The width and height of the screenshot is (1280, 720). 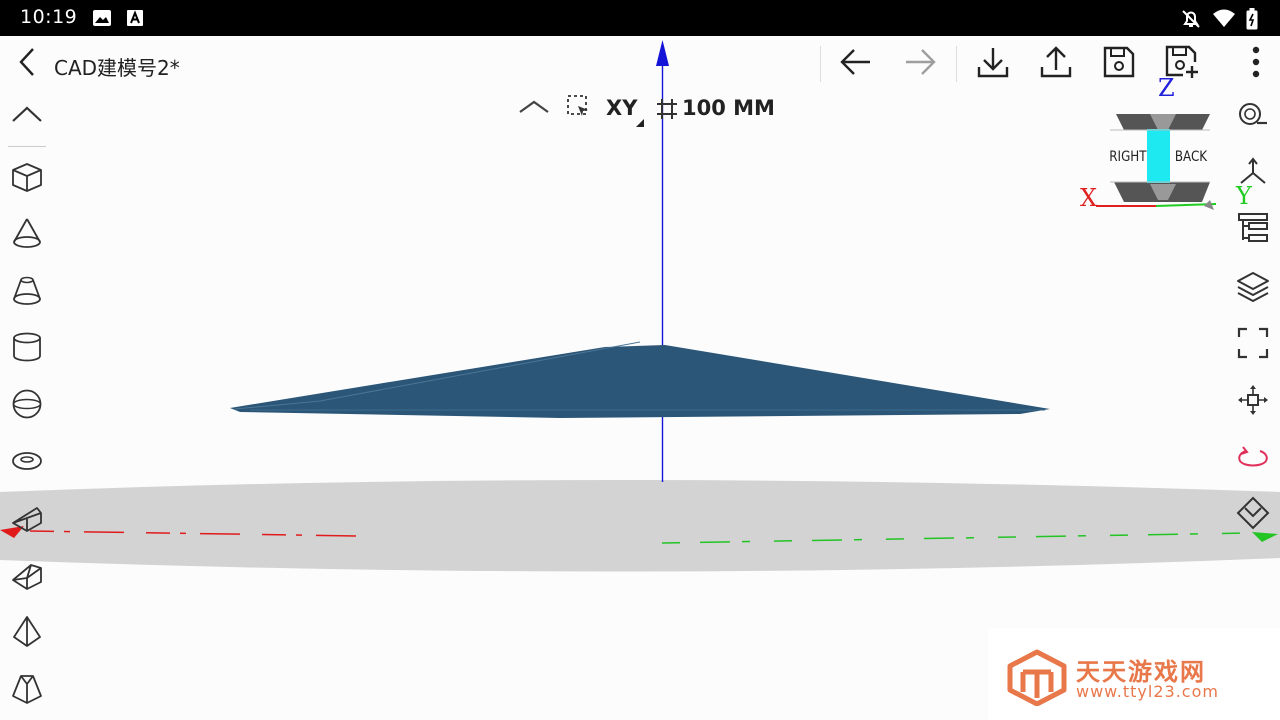 I want to click on pyramid-icon, so click(x=27, y=634).